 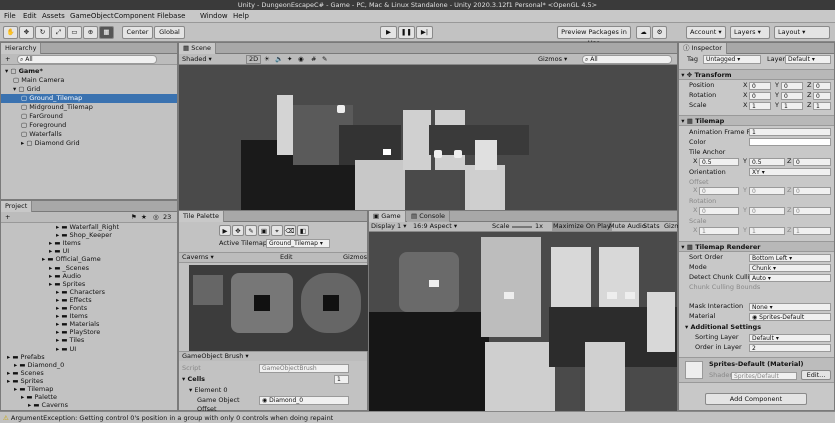 I want to click on hidden-icon: ◉, so click(x=301, y=59).